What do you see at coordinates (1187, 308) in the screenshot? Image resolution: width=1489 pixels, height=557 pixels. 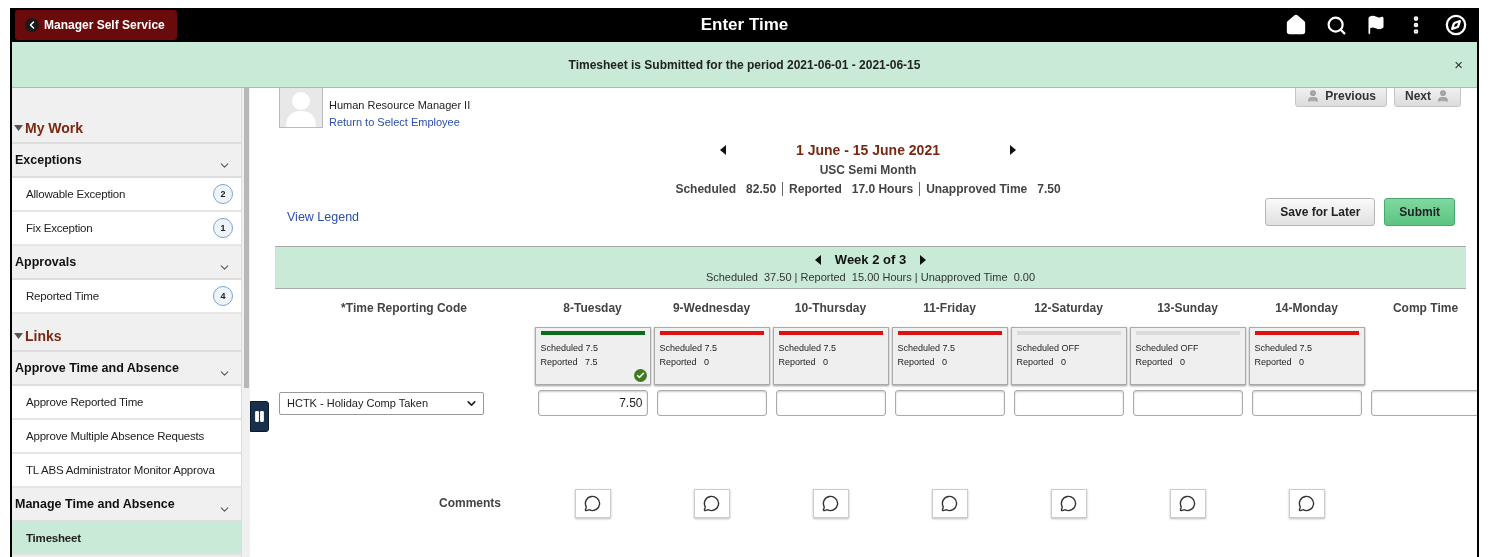 I see `day-header: 13-Sunday` at bounding box center [1187, 308].